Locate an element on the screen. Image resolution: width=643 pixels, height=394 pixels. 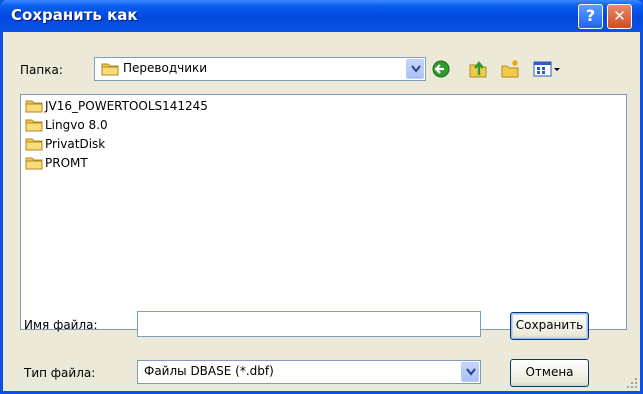
filename-label: Имя файла: is located at coordinates (61, 325).